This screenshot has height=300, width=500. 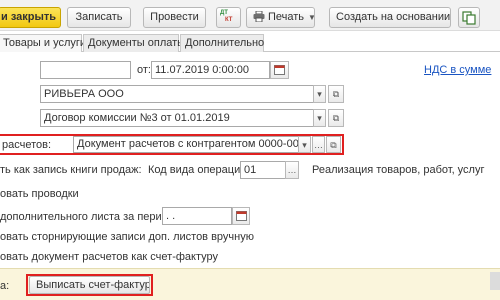 I want to click on operation-description: Реализация товаров, работ, услуг, so click(x=398, y=170).